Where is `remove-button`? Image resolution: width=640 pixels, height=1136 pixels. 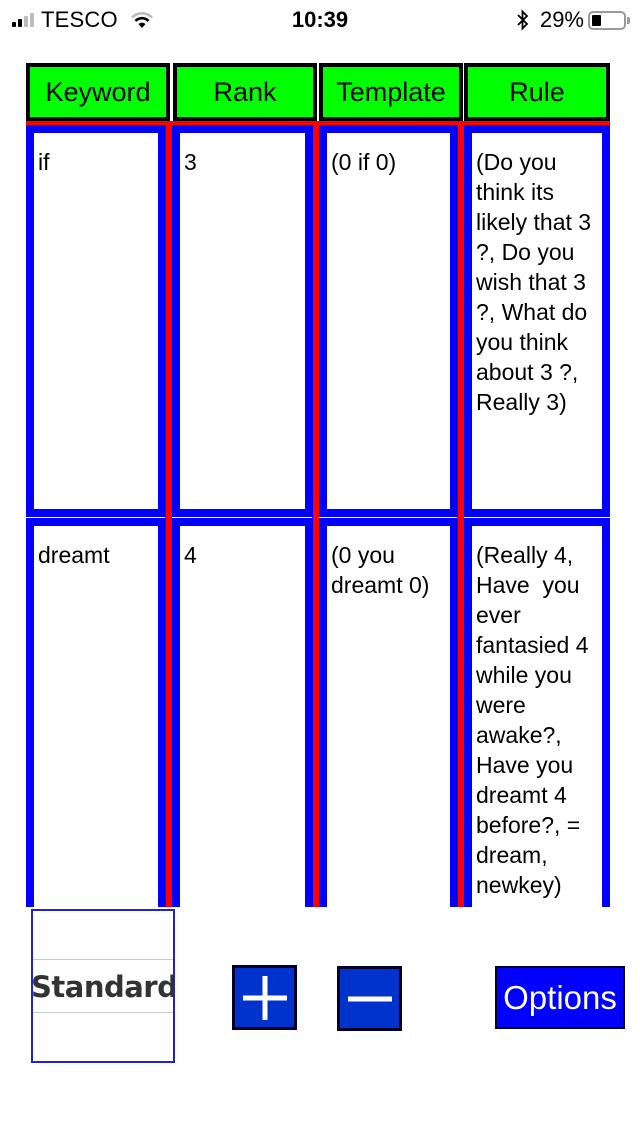
remove-button is located at coordinates (369, 998).